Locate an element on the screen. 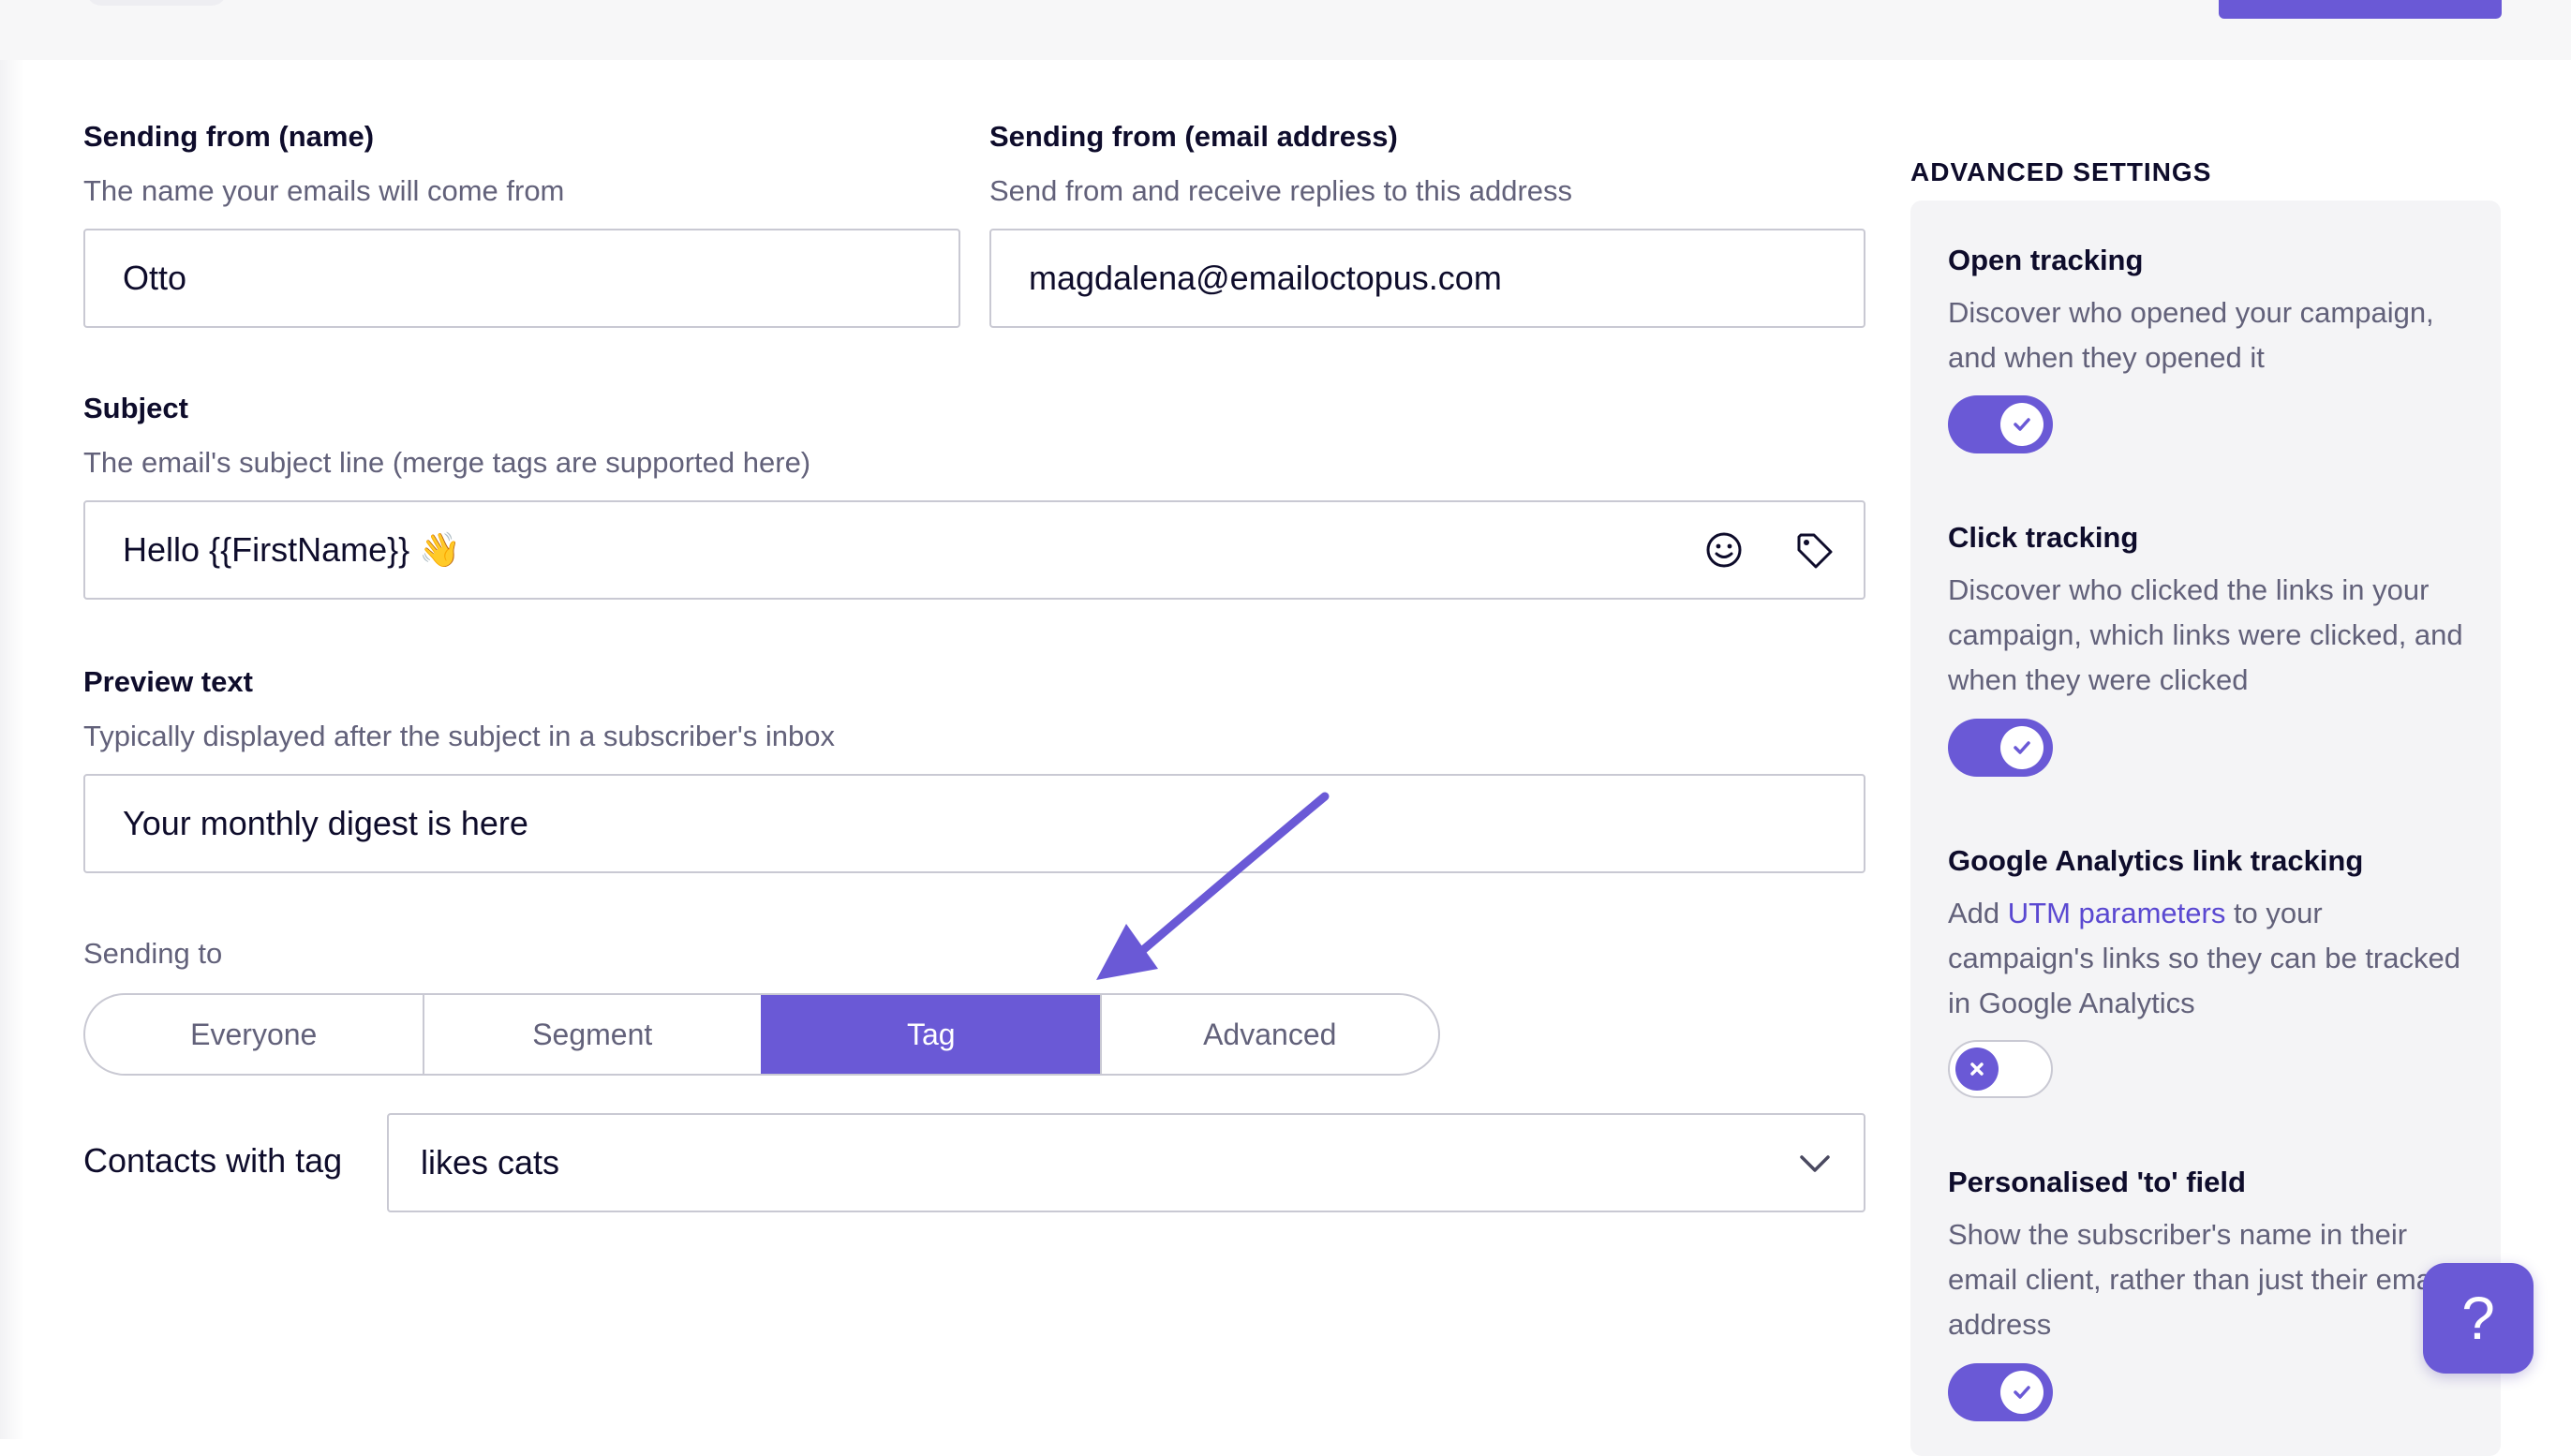  from-email-title: Sending from (email address) is located at coordinates (1193, 136).